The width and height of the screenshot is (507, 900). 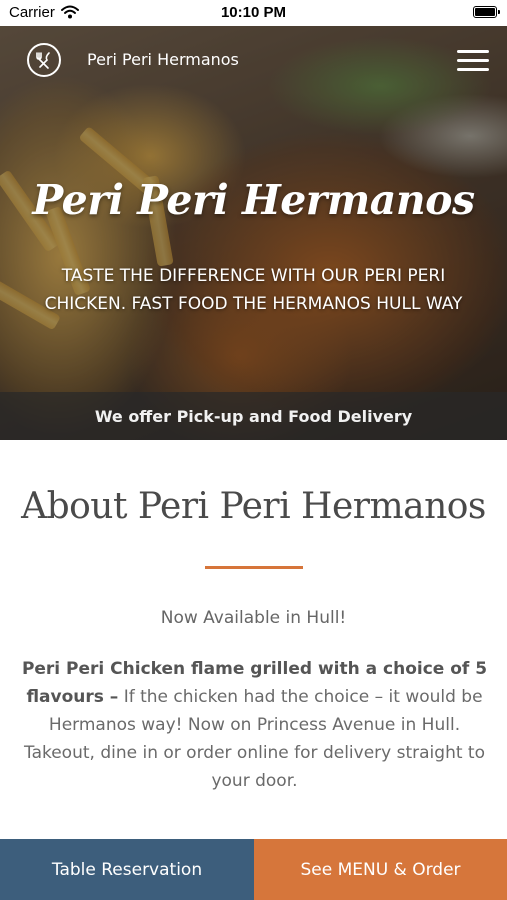 What do you see at coordinates (253, 200) in the screenshot?
I see `hero-title: Peri Peri Hermanos` at bounding box center [253, 200].